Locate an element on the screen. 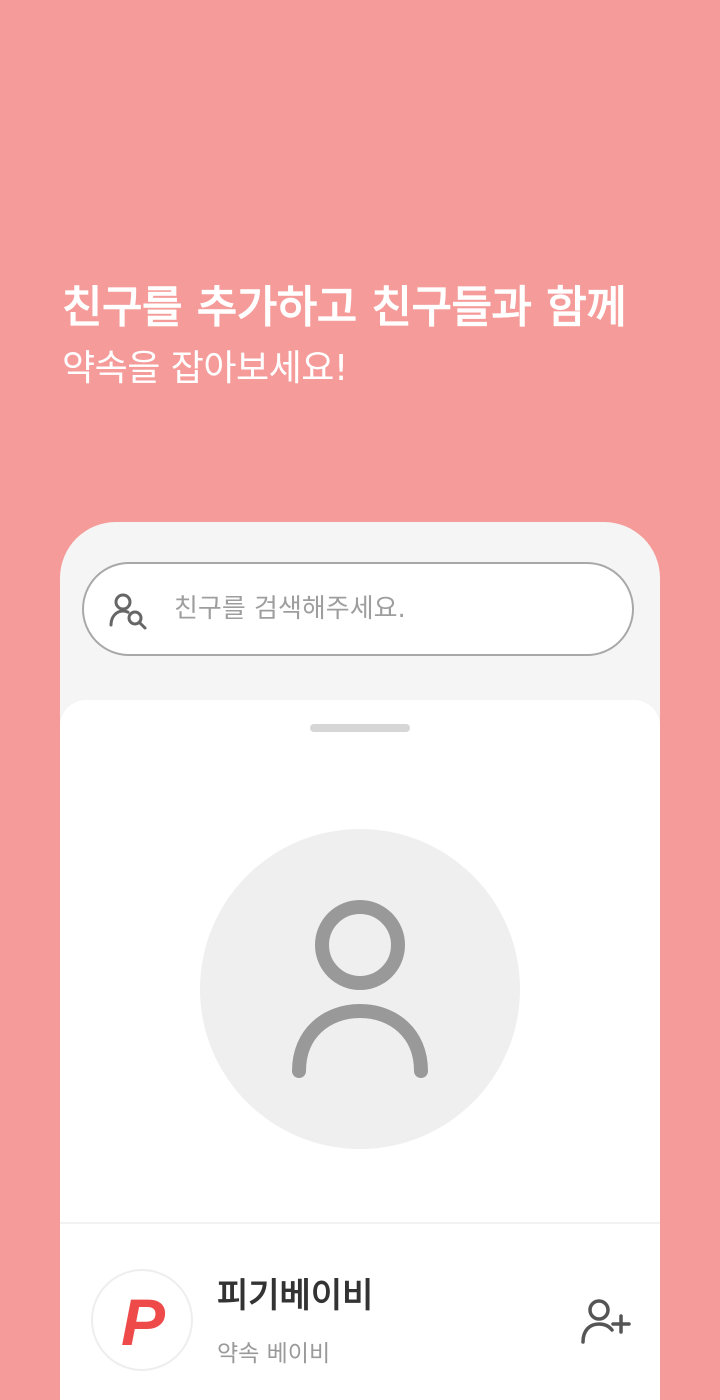 The height and width of the screenshot is (1400, 720). p-logo-icon: P is located at coordinates (143, 1322).